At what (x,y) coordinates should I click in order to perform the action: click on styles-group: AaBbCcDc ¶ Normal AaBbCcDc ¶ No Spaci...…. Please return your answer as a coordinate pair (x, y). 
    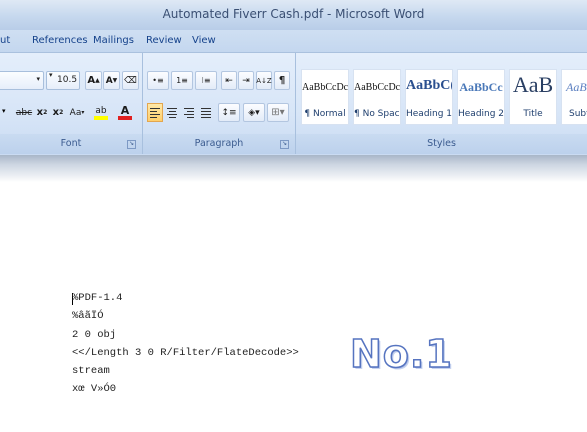
    Looking at the image, I should click on (441, 103).